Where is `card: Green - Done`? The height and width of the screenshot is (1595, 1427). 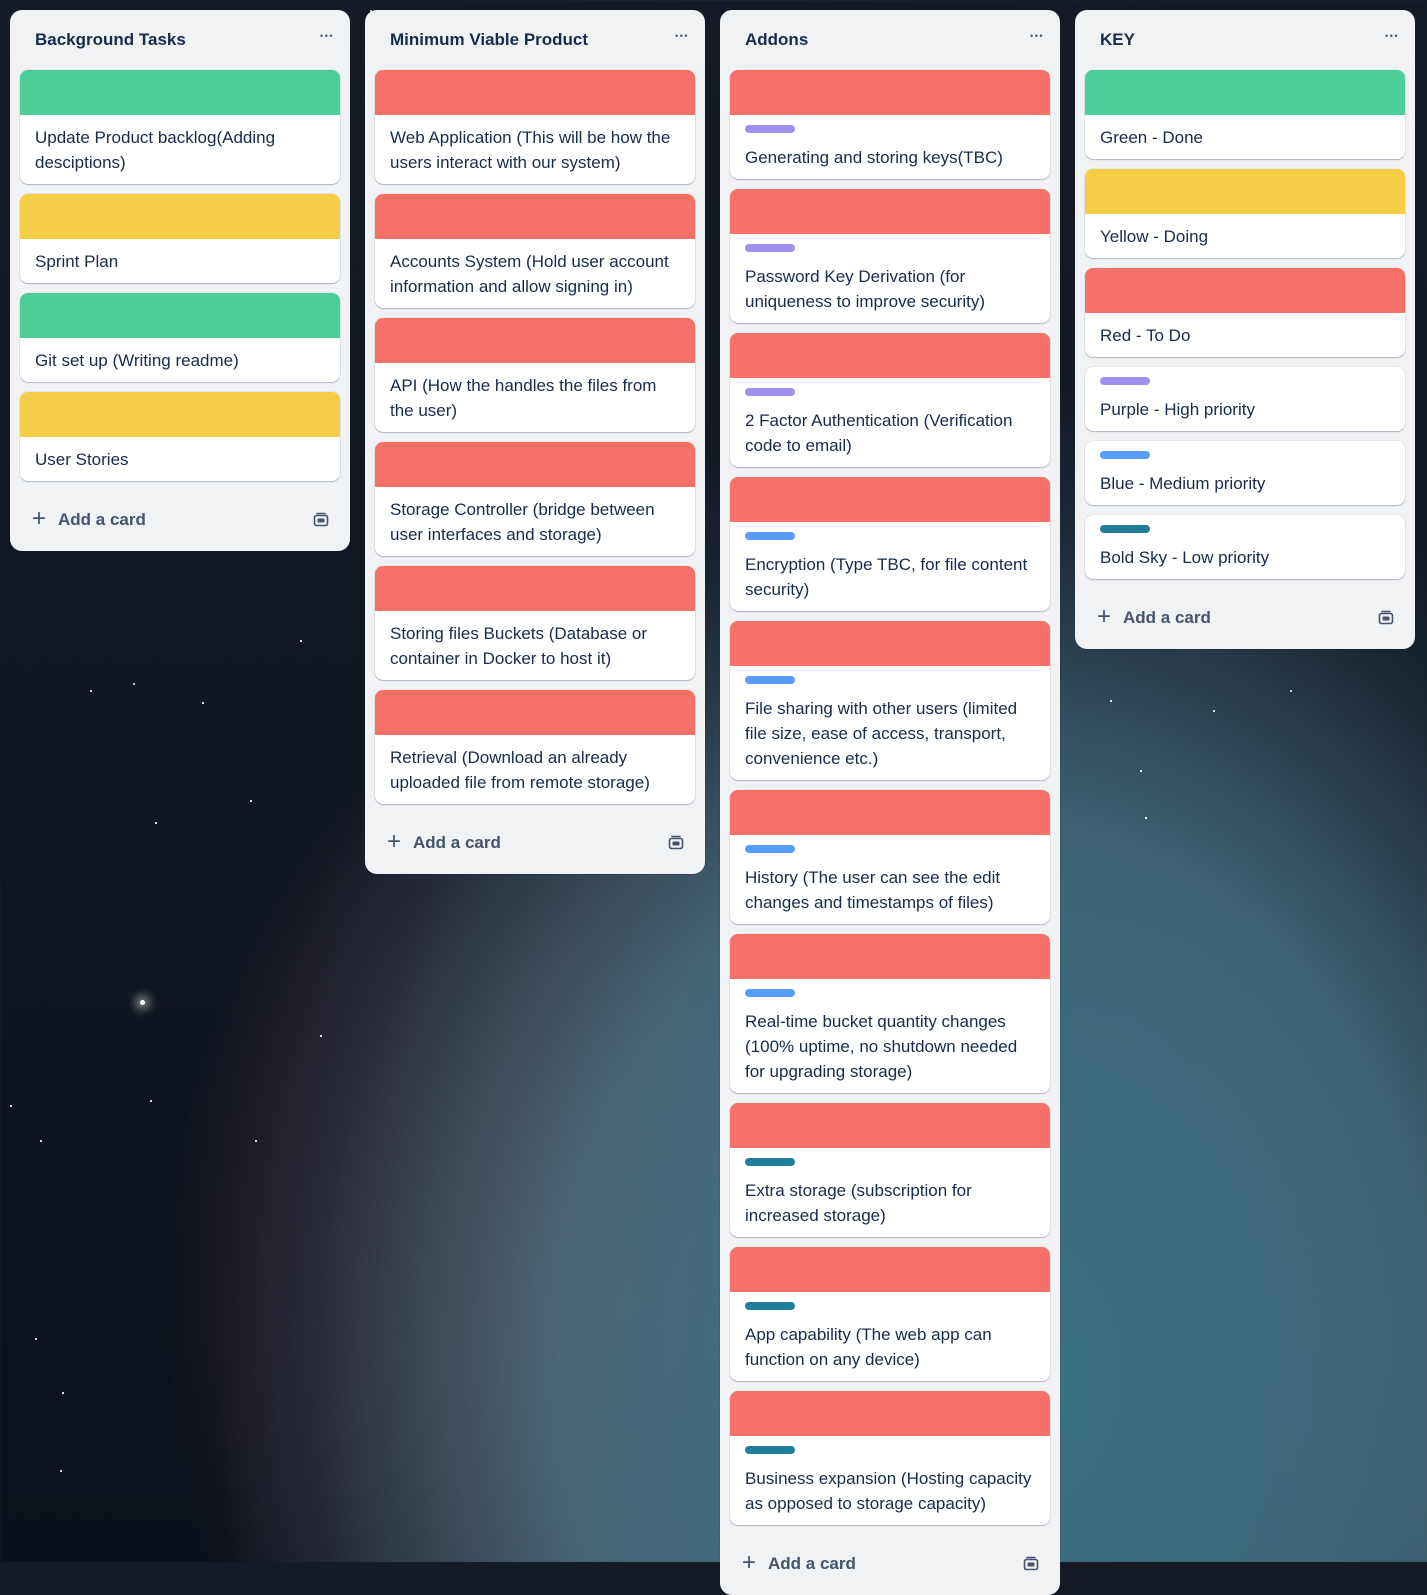 card: Green - Done is located at coordinates (1245, 114).